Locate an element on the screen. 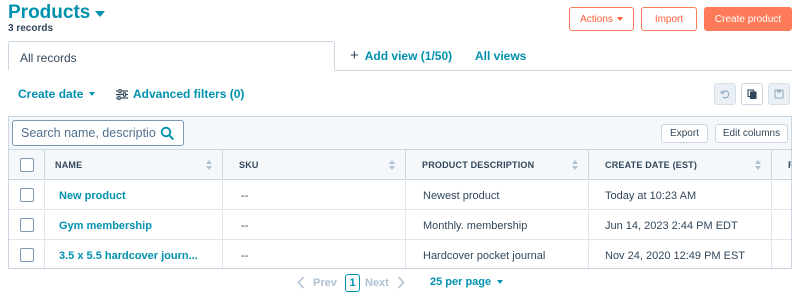 The height and width of the screenshot is (299, 800). save-view-button is located at coordinates (779, 94).